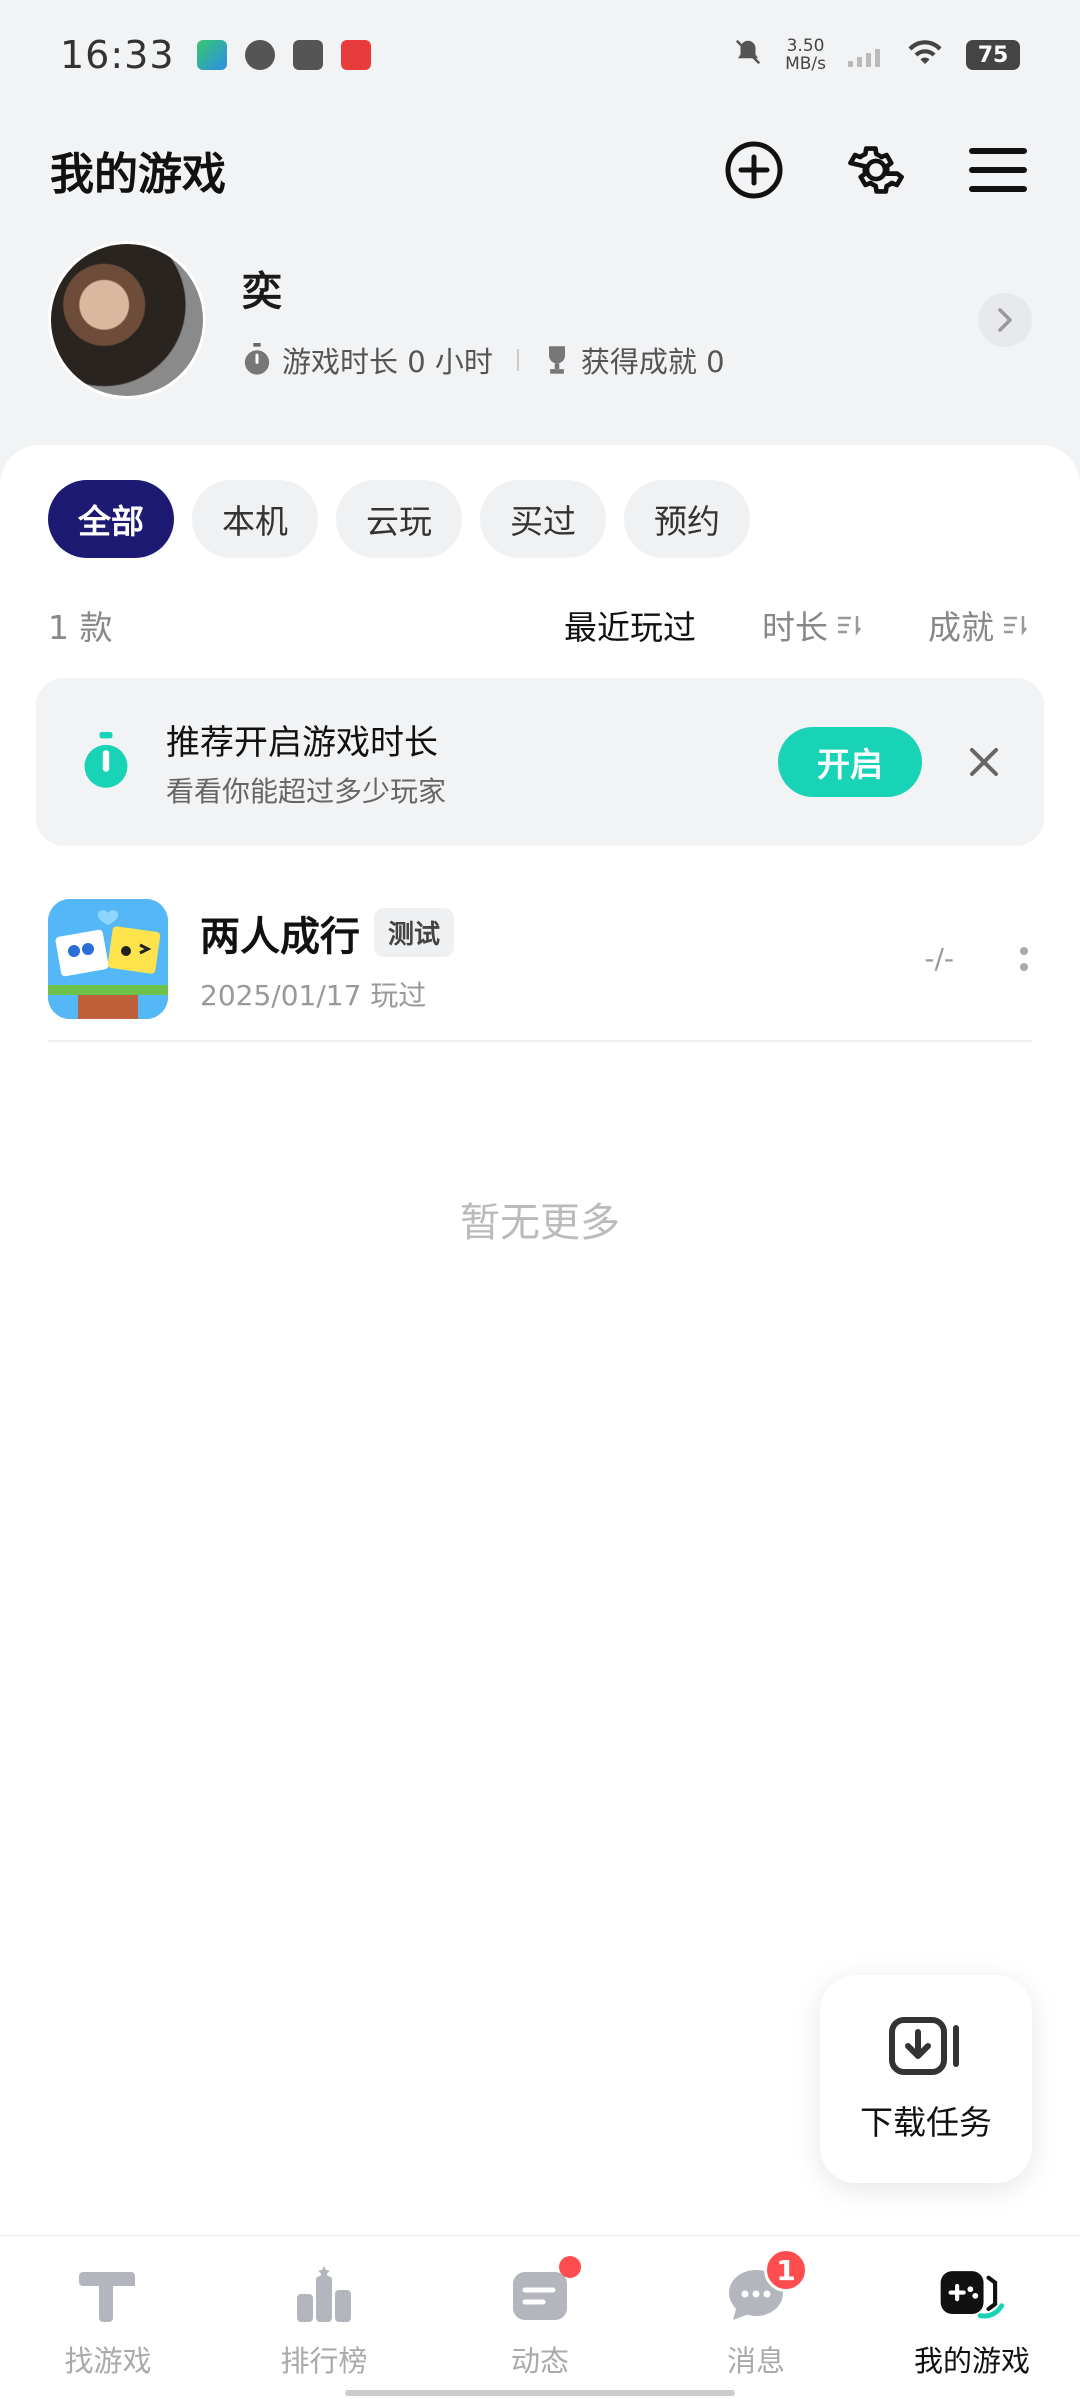 The width and height of the screenshot is (1080, 2400). I want to click on profile-chevron-button, so click(1005, 320).